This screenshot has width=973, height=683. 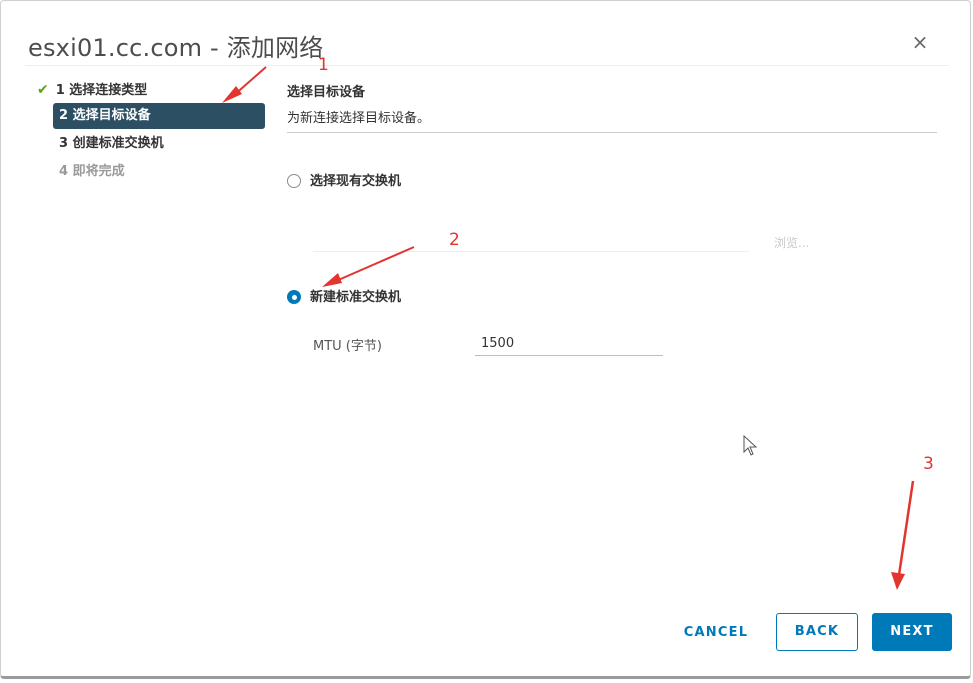 I want to click on checkmark-icon: ✔, so click(x=43, y=90).